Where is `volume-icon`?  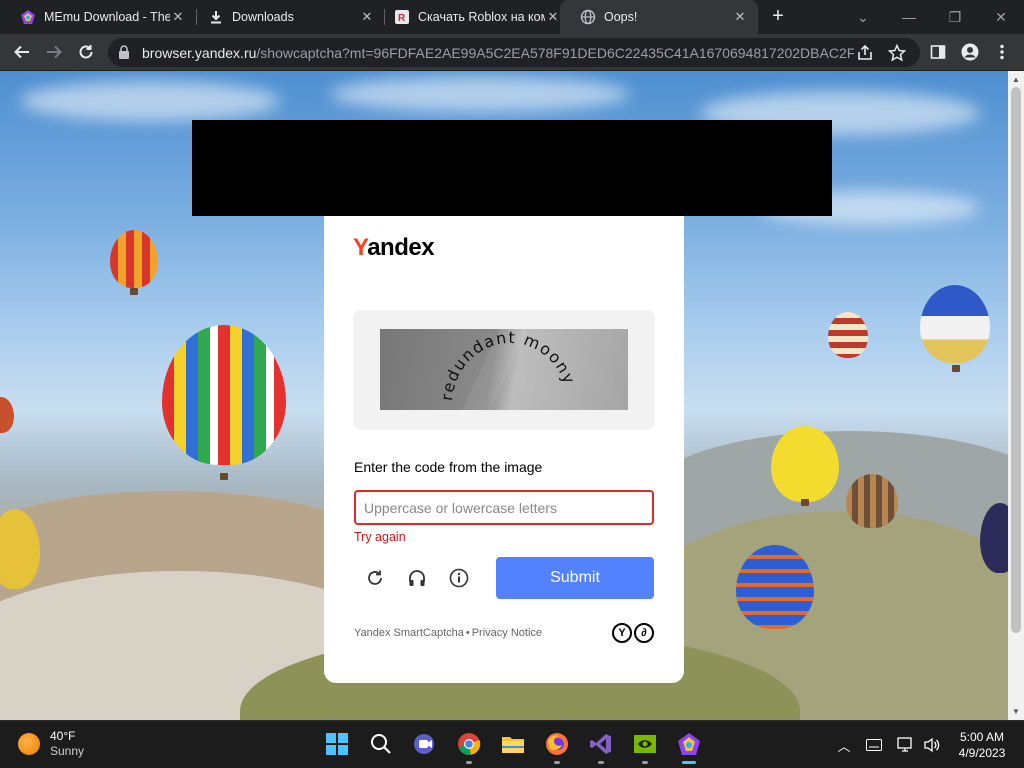 volume-icon is located at coordinates (932, 745).